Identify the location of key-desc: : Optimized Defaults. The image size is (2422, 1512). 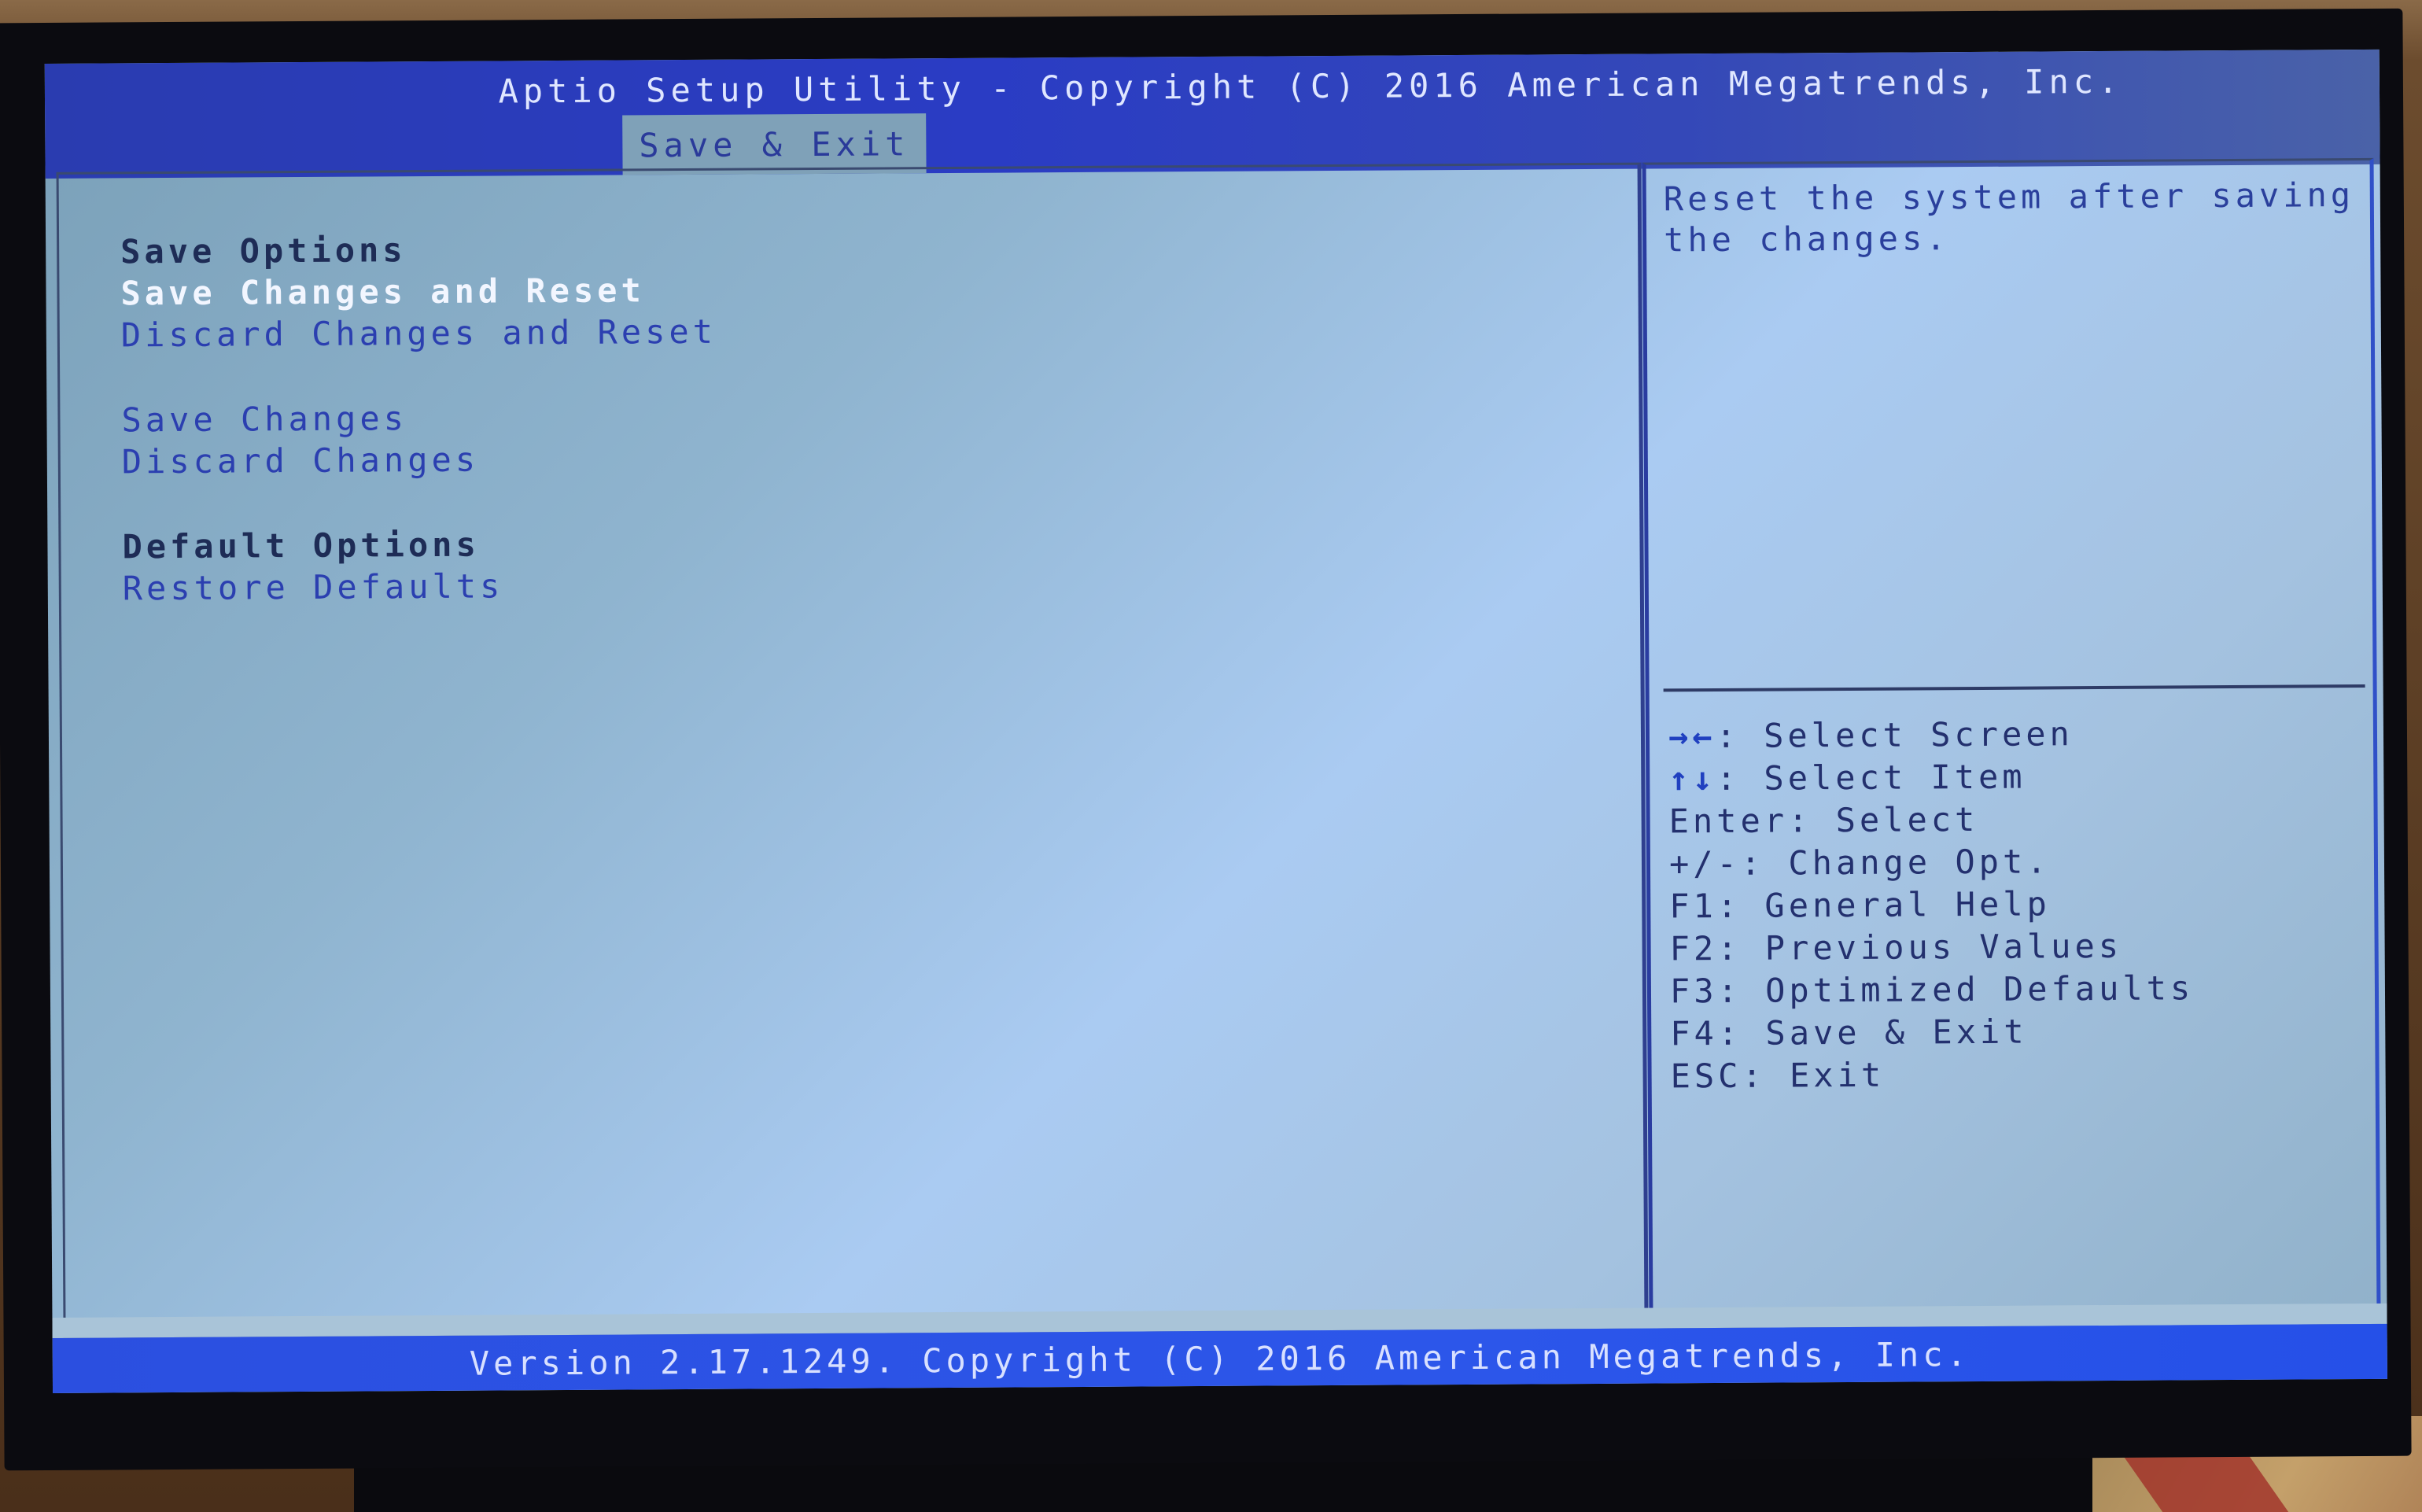
(1956, 989).